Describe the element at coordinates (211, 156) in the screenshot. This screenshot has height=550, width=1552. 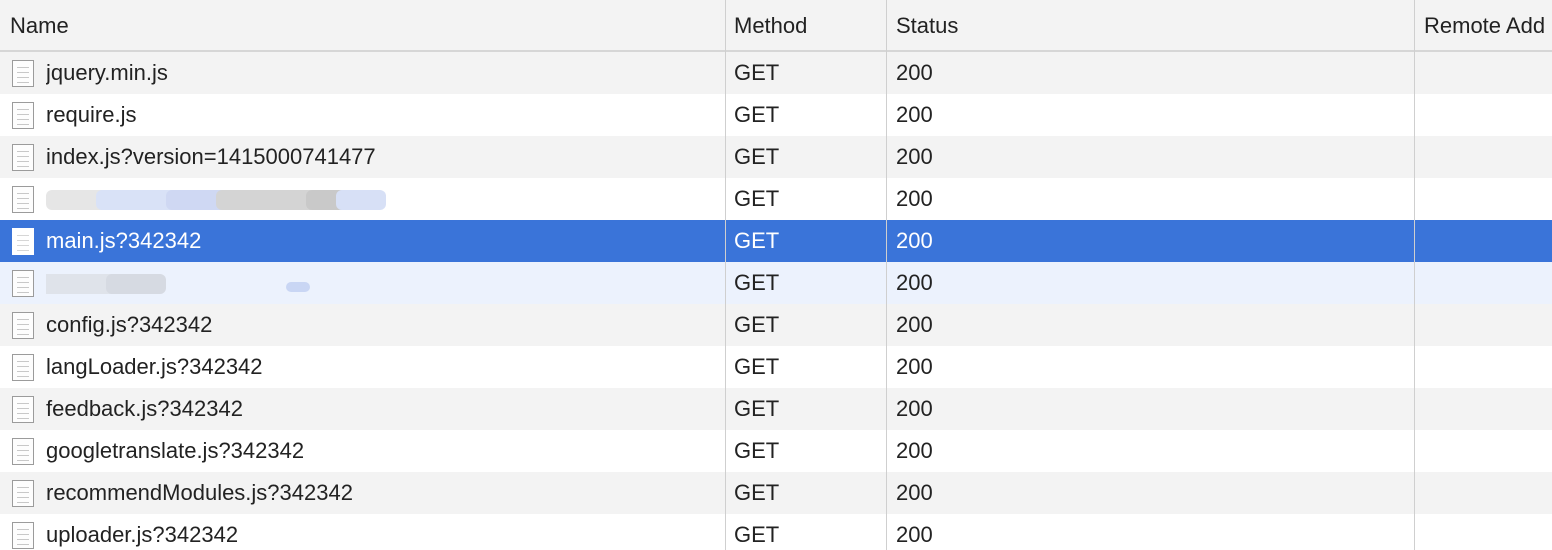
I see `request-name: index.js?version=1415000741477` at that location.